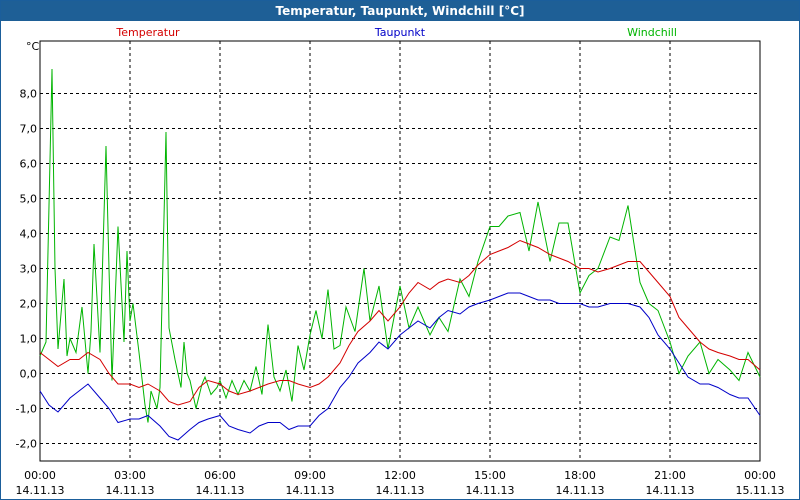 The width and height of the screenshot is (800, 500). What do you see at coordinates (490, 475) in the screenshot?
I see `x-tick-time-label: 15:00` at bounding box center [490, 475].